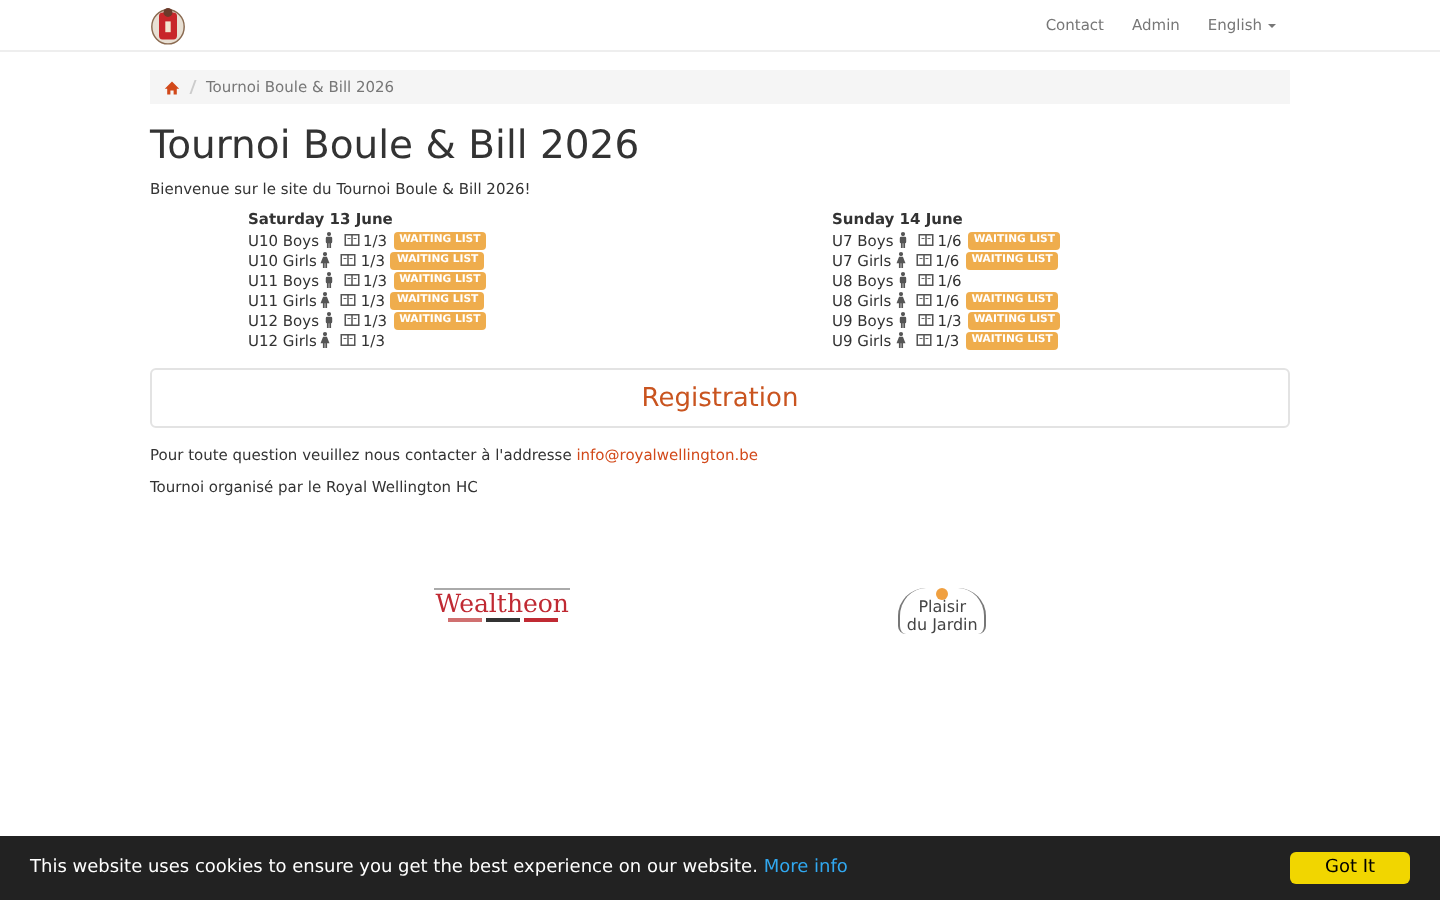  I want to click on accept-cookies-button: Got It, so click(1350, 868).